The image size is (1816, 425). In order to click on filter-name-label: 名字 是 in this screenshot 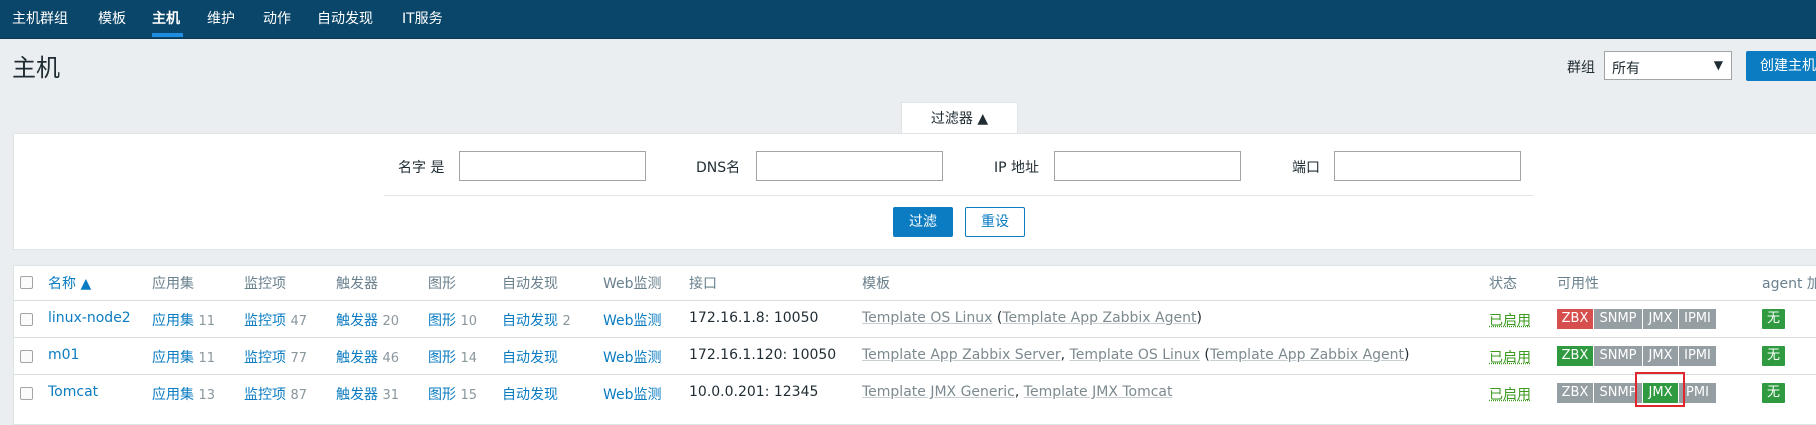, I will do `click(421, 168)`.